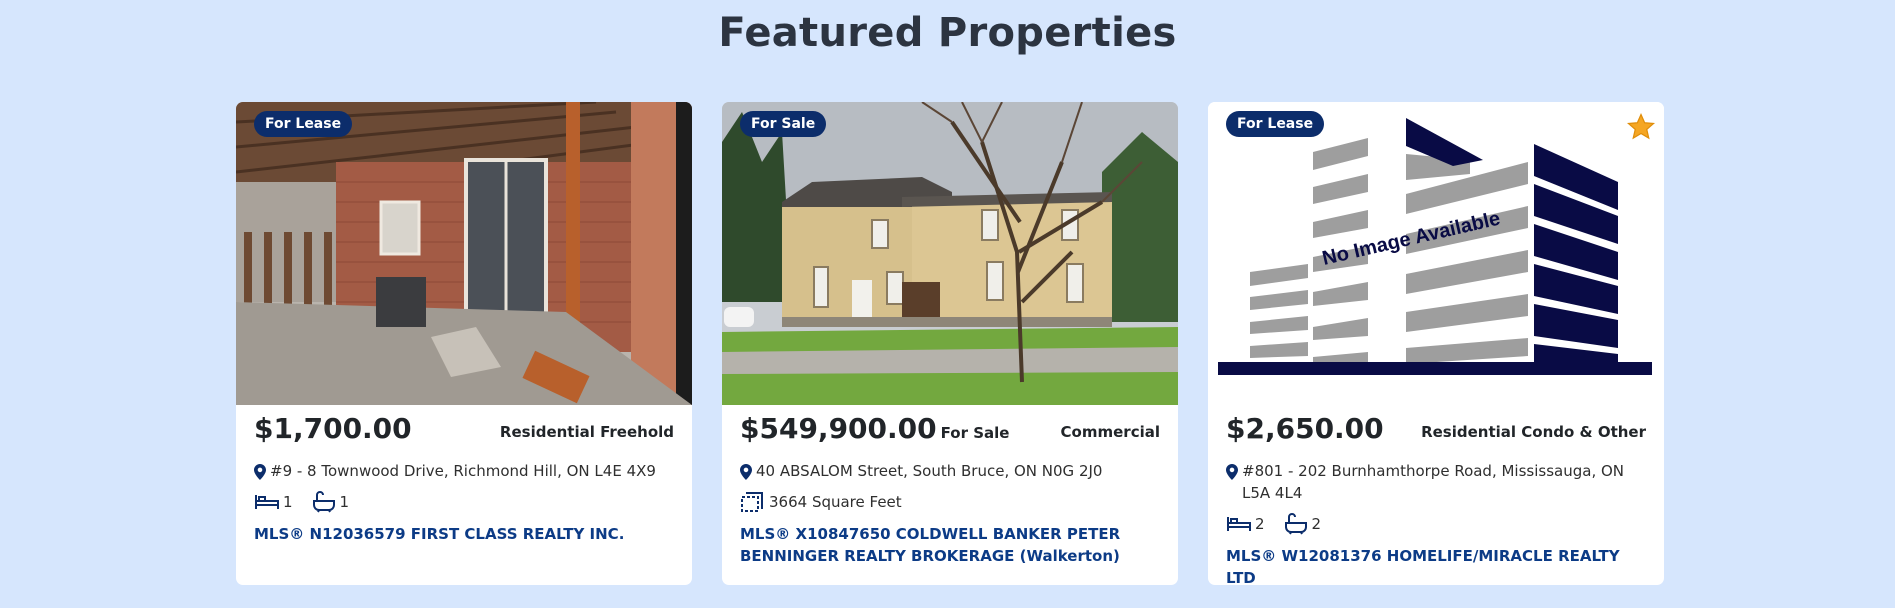 The width and height of the screenshot is (1895, 608). I want to click on section-title: Featured Properties, so click(947, 33).